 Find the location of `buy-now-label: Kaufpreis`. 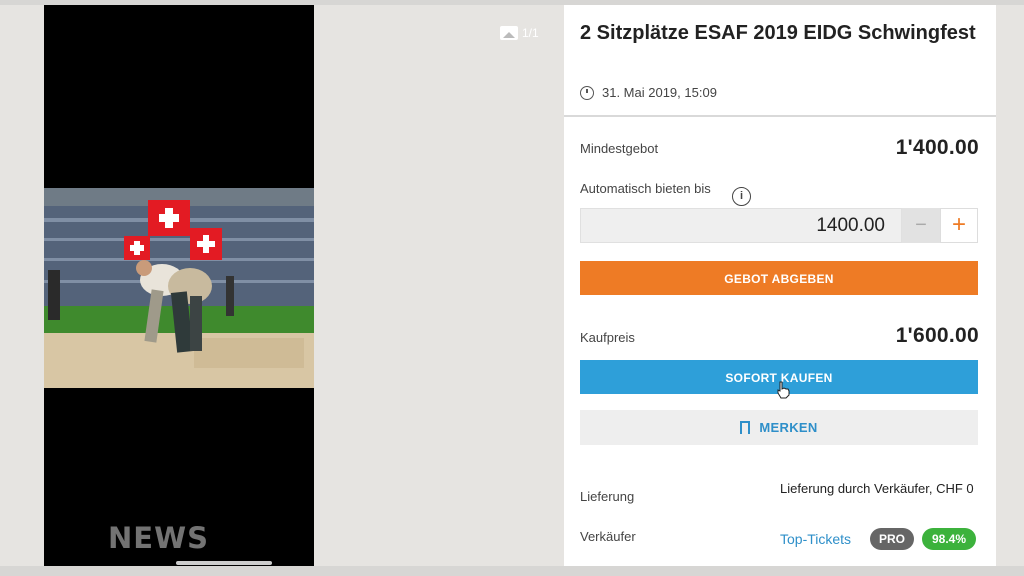

buy-now-label: Kaufpreis is located at coordinates (607, 337).